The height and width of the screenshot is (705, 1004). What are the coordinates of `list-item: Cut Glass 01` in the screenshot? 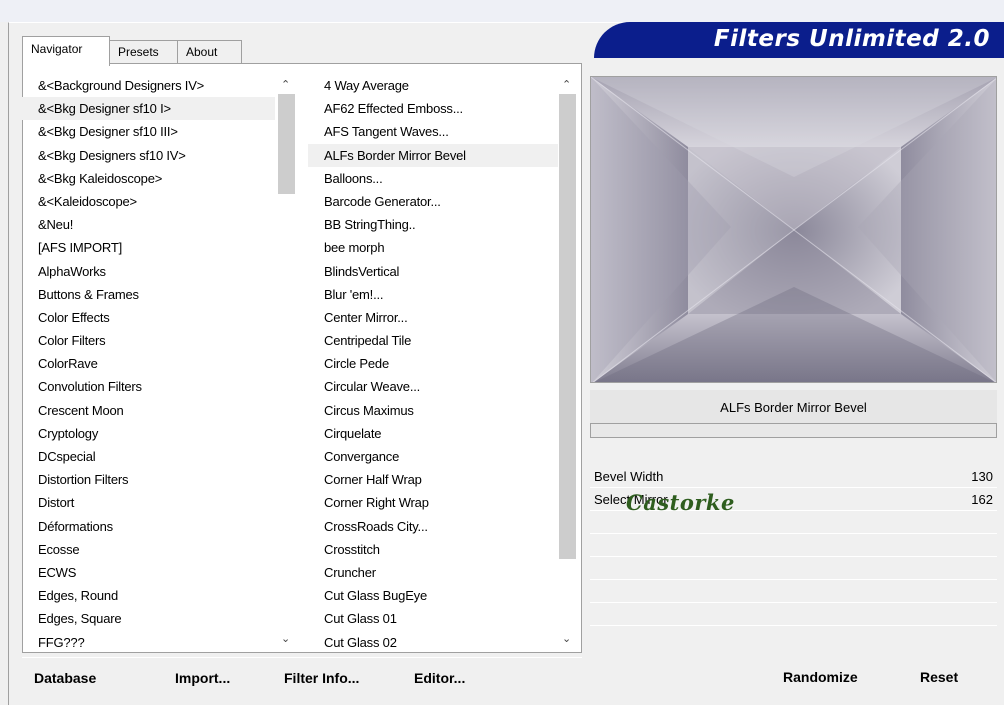 It's located at (433, 618).